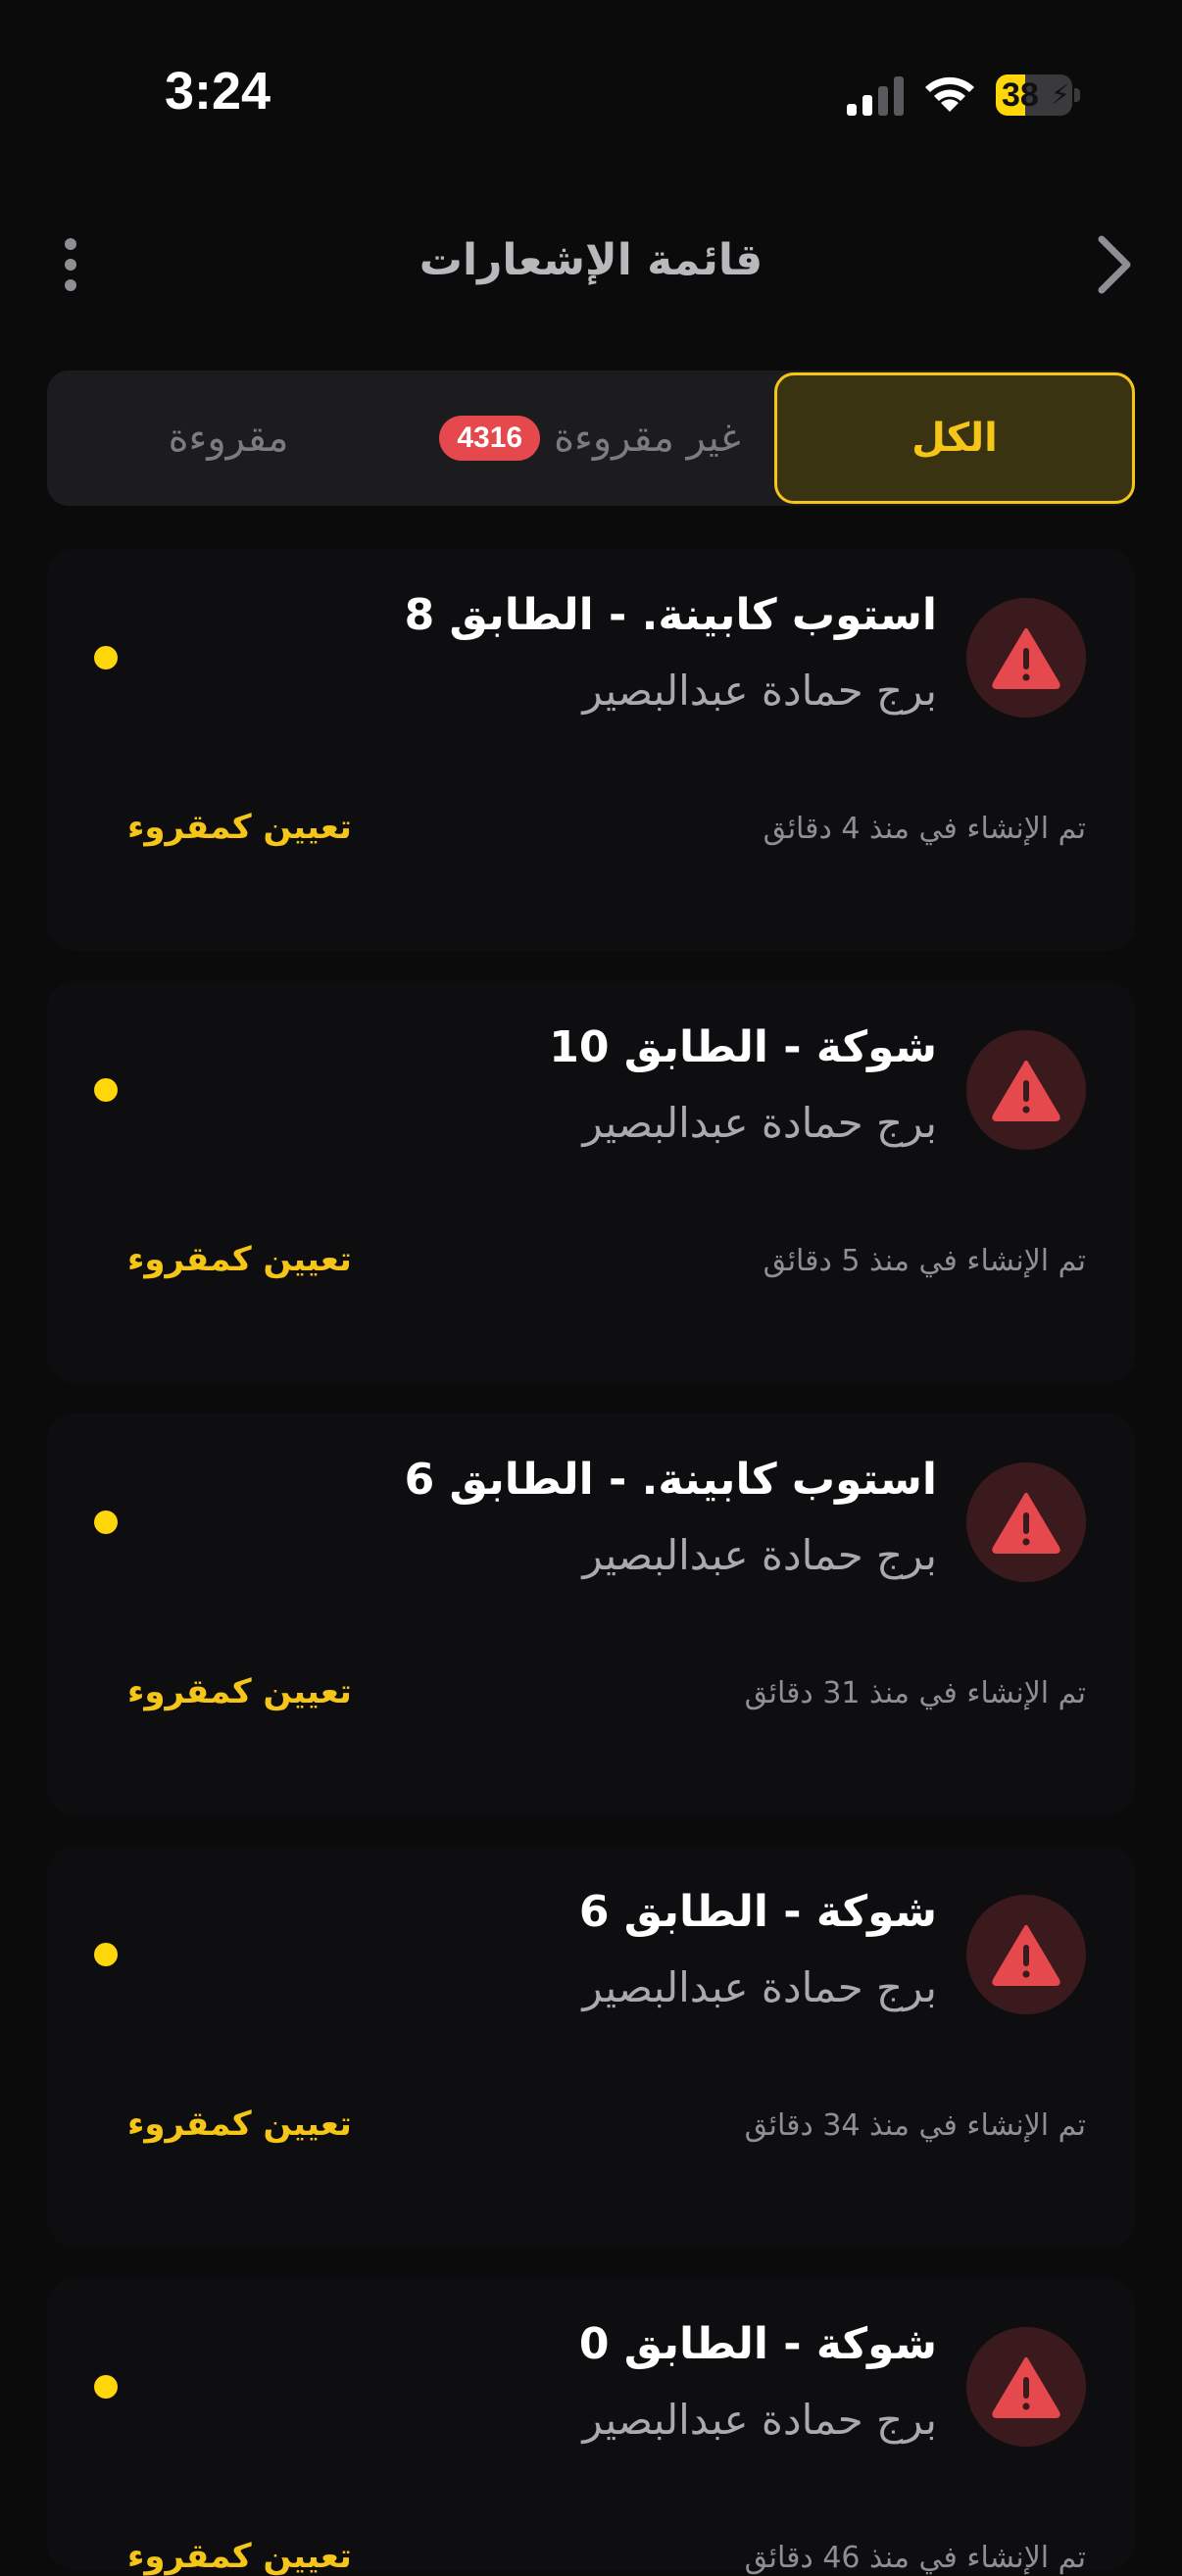 The width and height of the screenshot is (1182, 2576). I want to click on notification-title: شوكة - الطابق 6, so click(758, 1912).